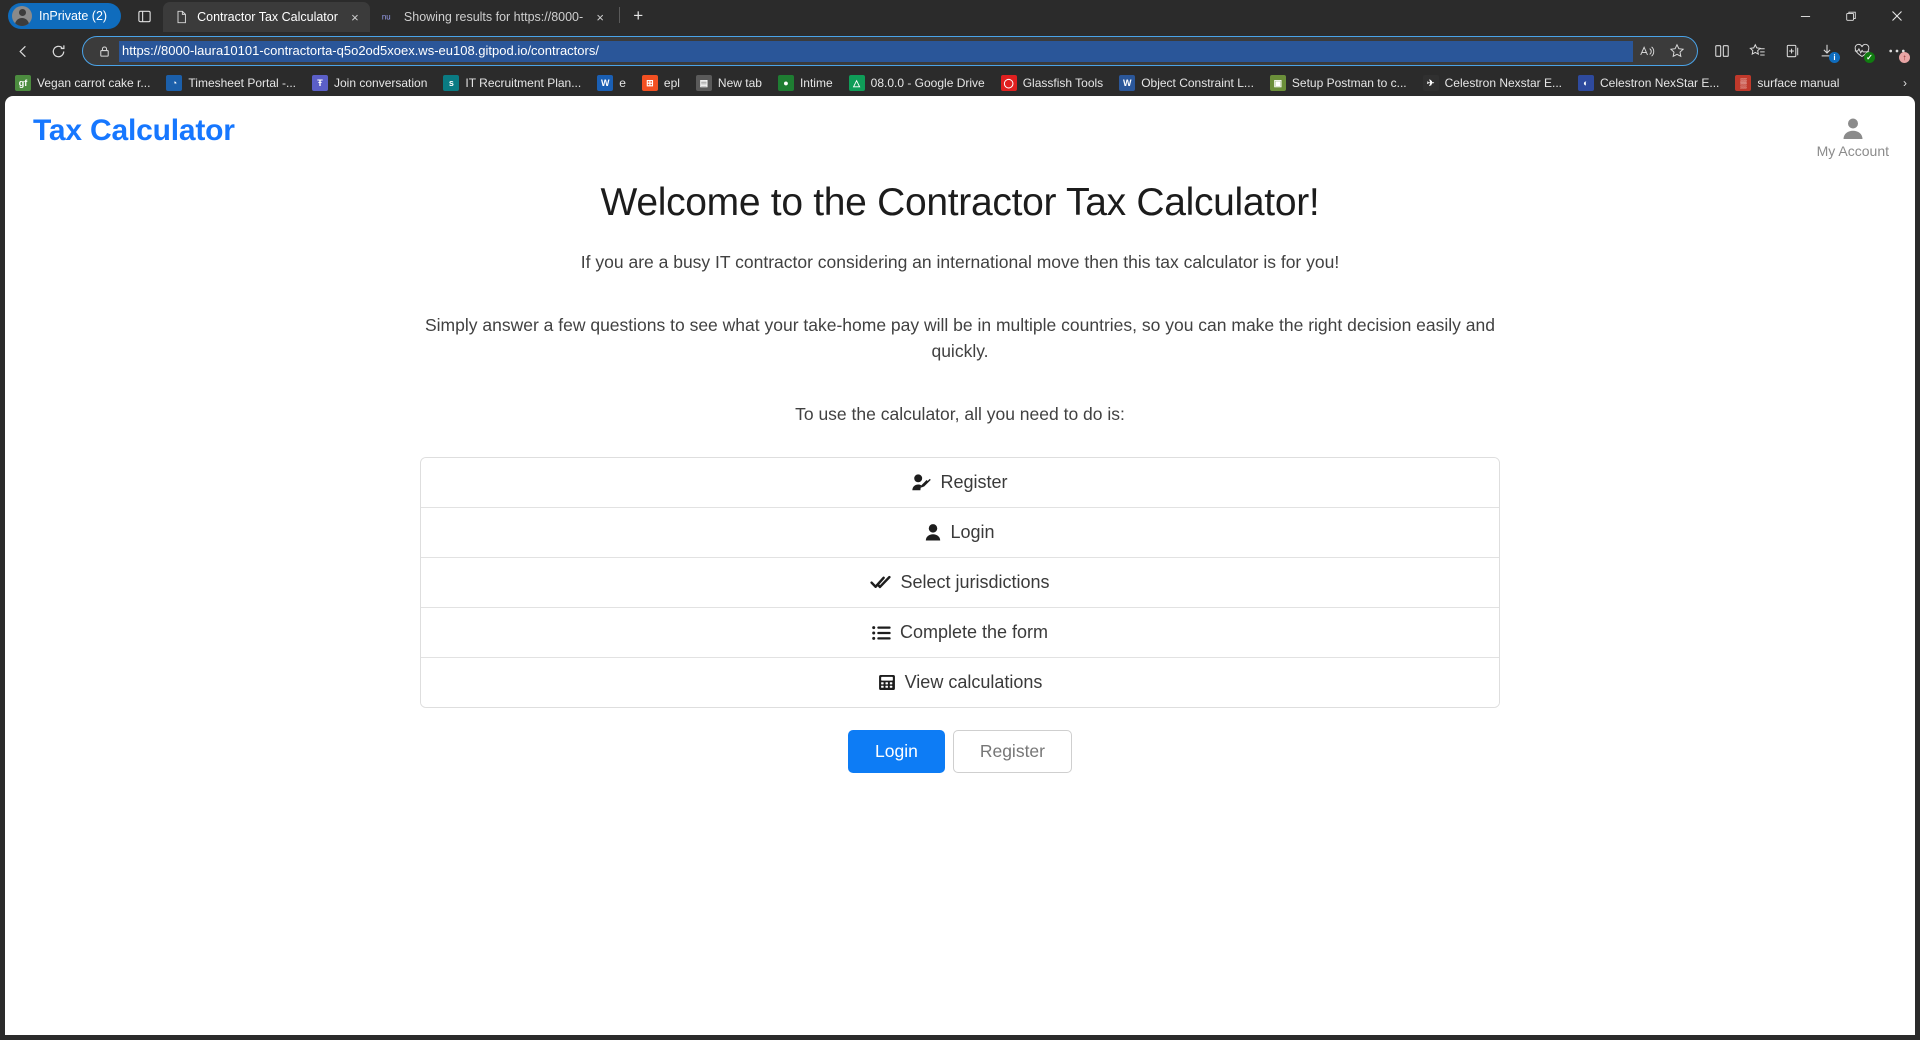 This screenshot has height=1040, width=1920. Describe the element at coordinates (1430, 83) in the screenshot. I see `telescope-icon: ✈` at that location.